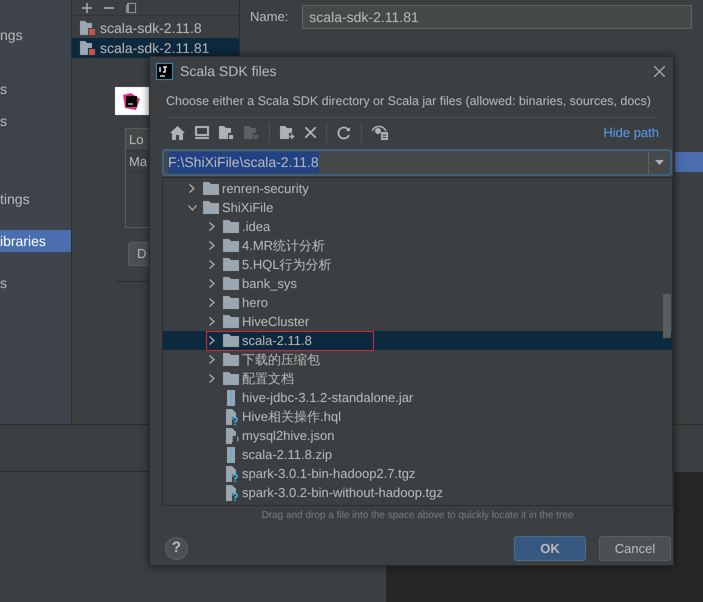  What do you see at coordinates (497, 17) in the screenshot?
I see `name-field: scala-sdk-2.11.81` at bounding box center [497, 17].